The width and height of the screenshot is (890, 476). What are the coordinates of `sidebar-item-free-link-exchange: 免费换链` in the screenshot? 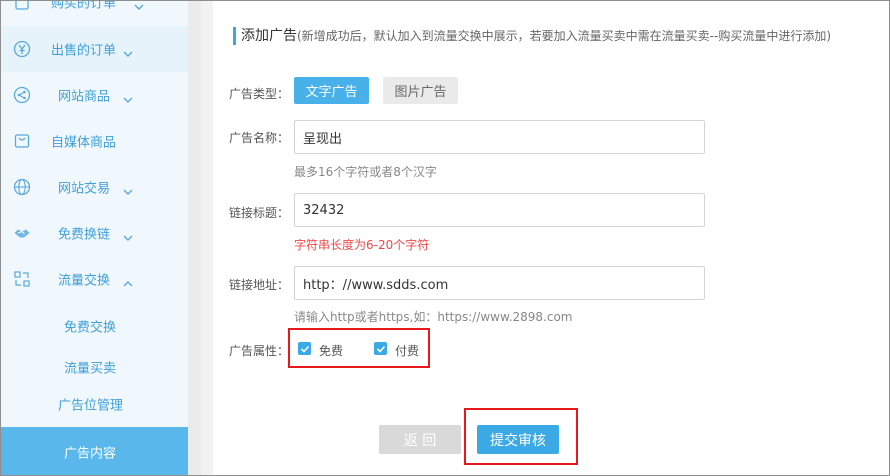 It's located at (94, 233).